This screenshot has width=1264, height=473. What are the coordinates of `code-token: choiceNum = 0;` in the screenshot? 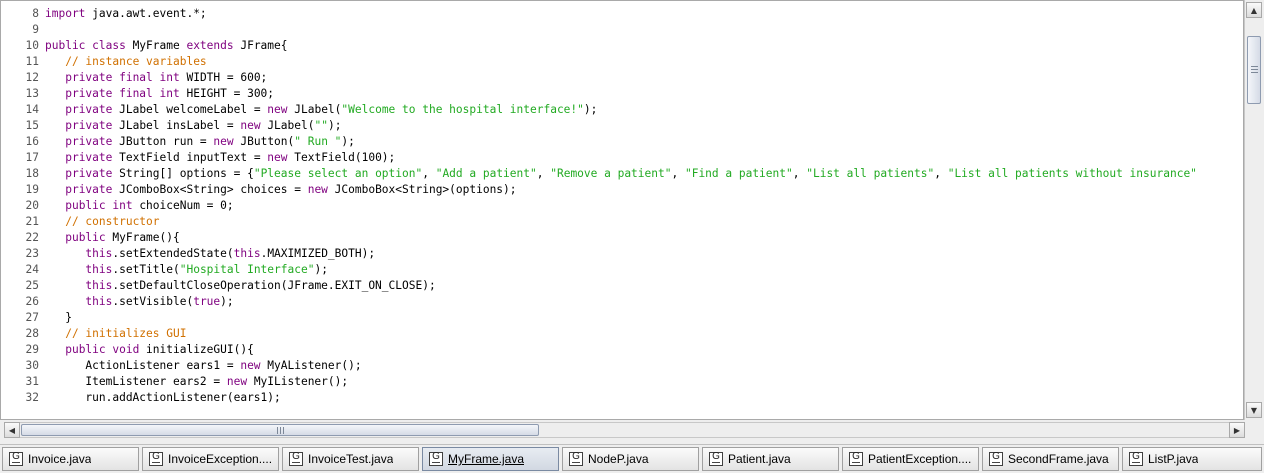 It's located at (183, 205).